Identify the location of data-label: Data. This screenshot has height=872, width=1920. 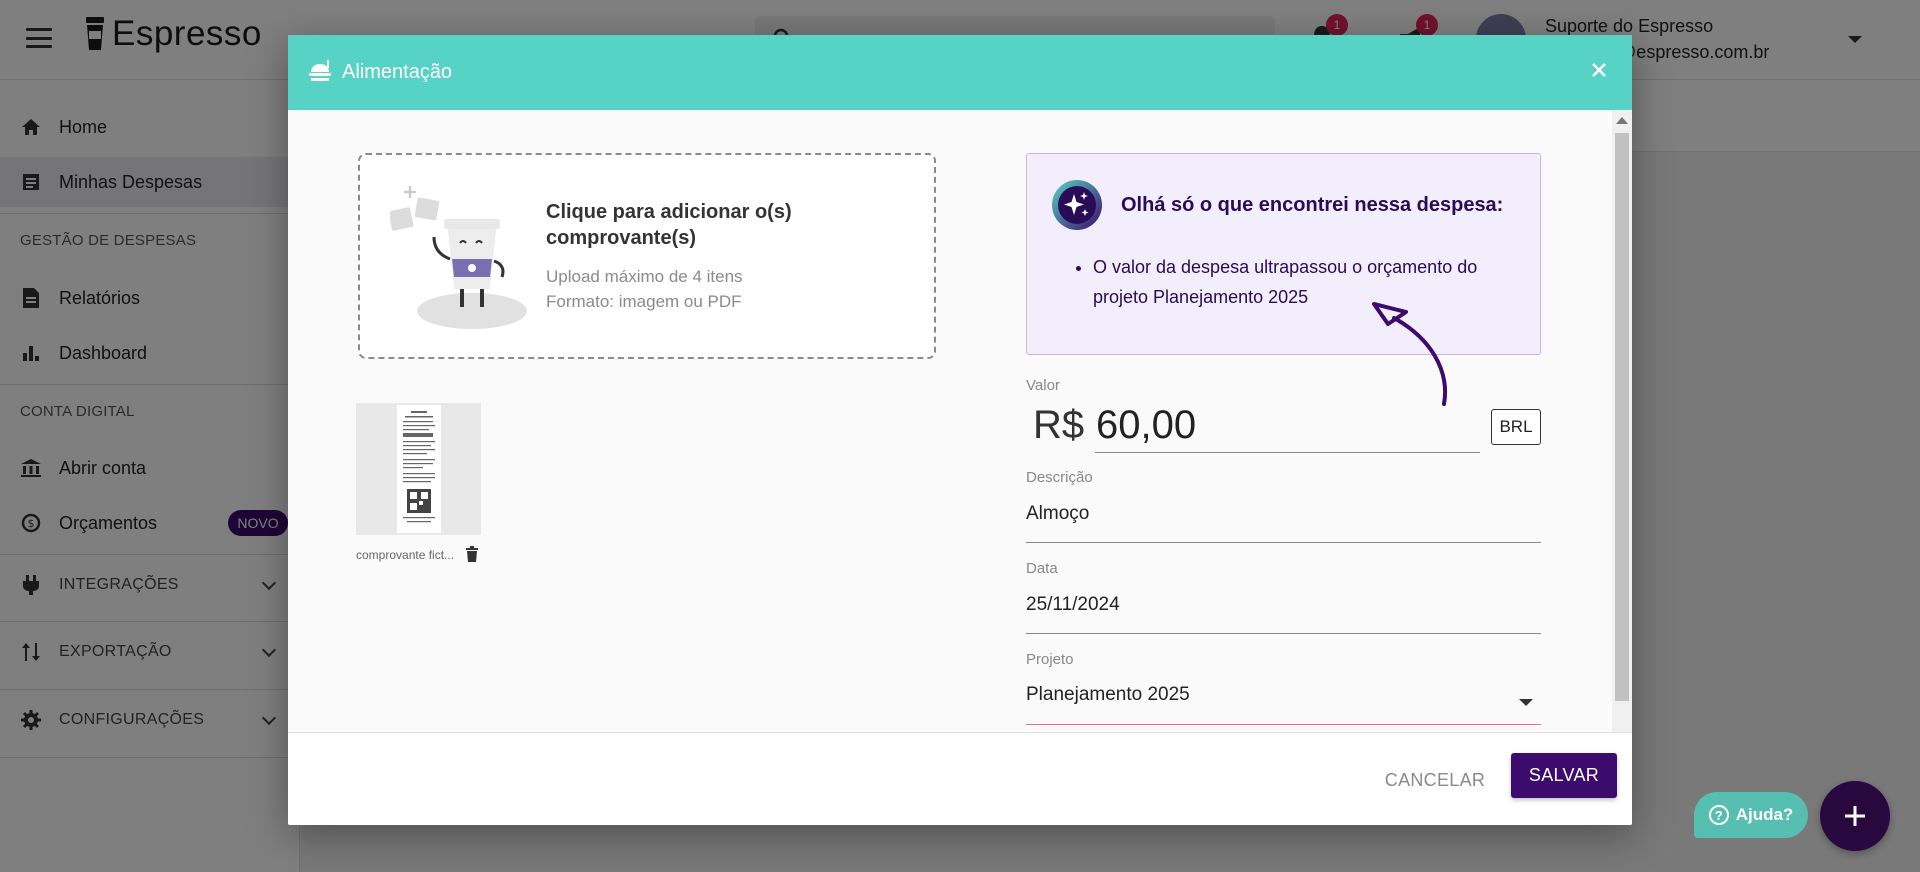
(1042, 568).